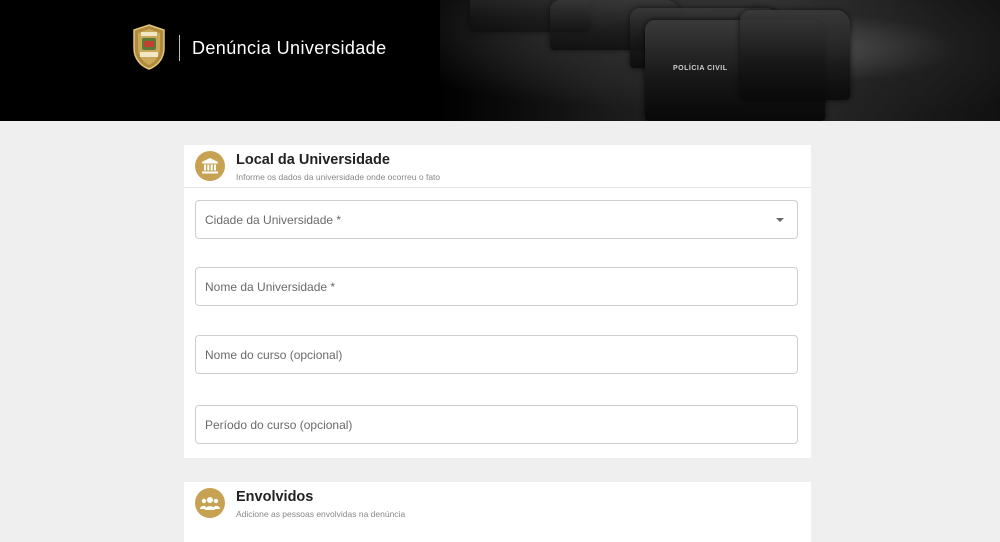 This screenshot has height=542, width=1000. I want to click on header-divider, so click(179, 48).